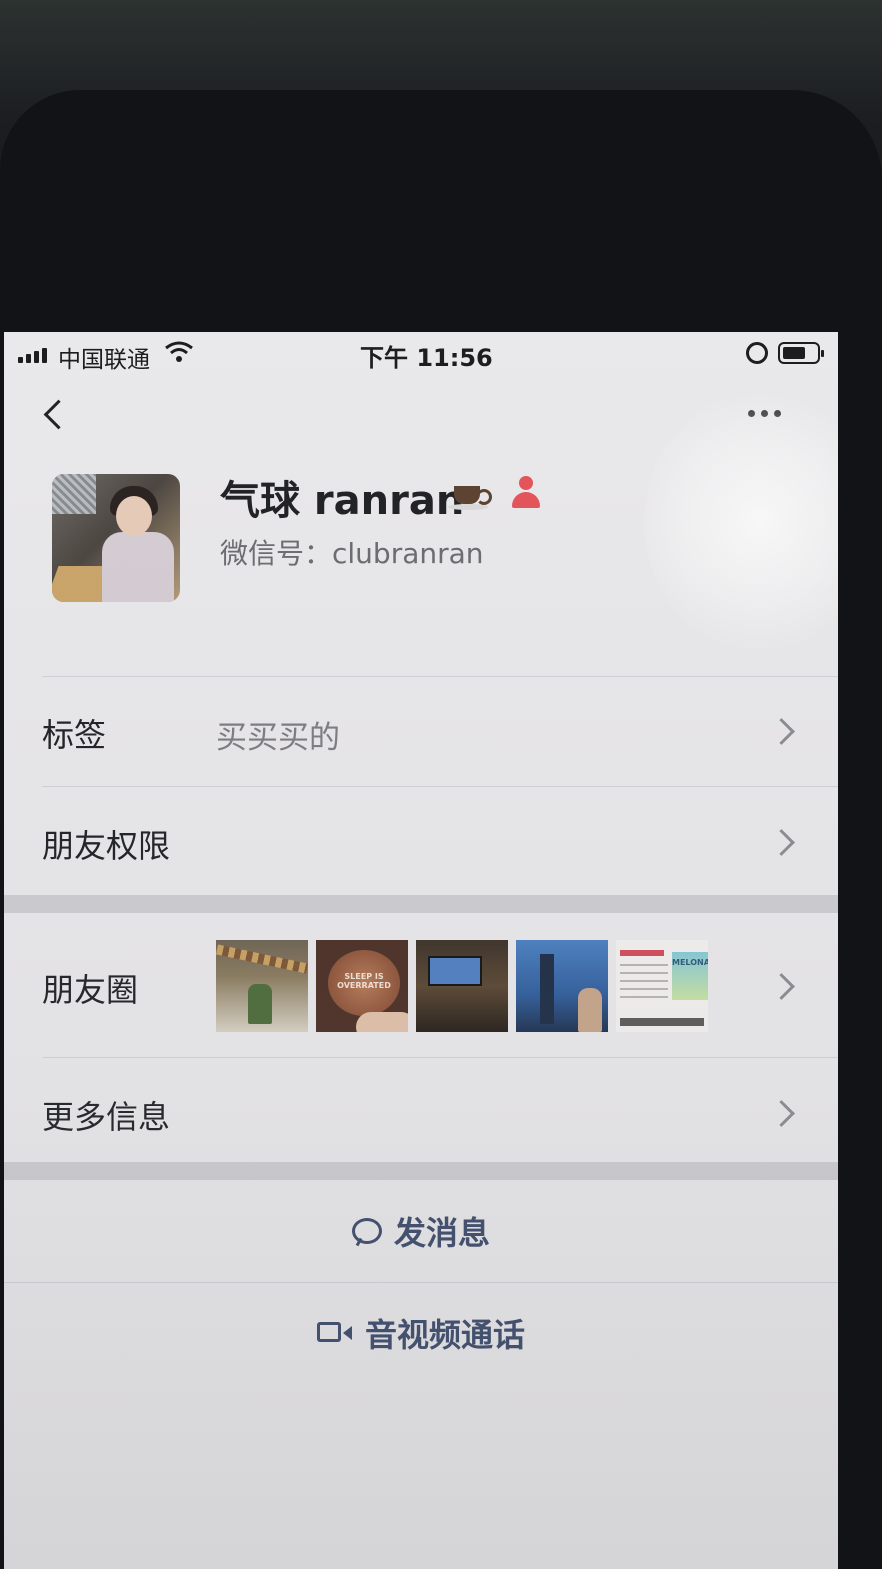 The image size is (882, 1569). What do you see at coordinates (366, 1231) in the screenshot?
I see `chat-bubble-icon` at bounding box center [366, 1231].